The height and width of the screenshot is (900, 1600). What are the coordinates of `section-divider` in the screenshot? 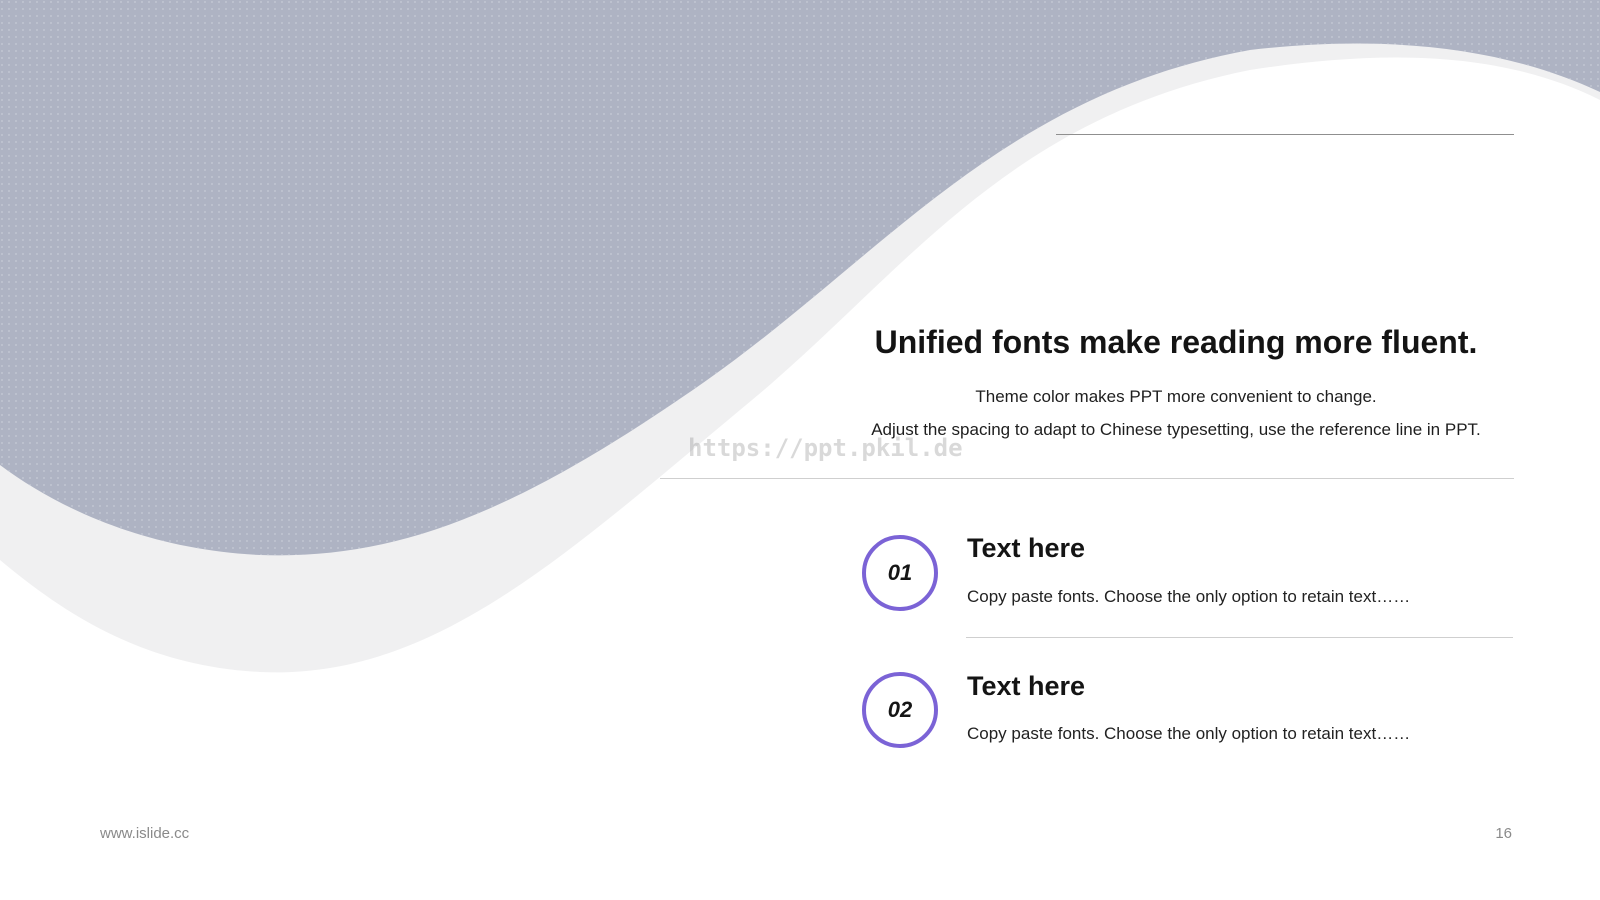 It's located at (1087, 478).